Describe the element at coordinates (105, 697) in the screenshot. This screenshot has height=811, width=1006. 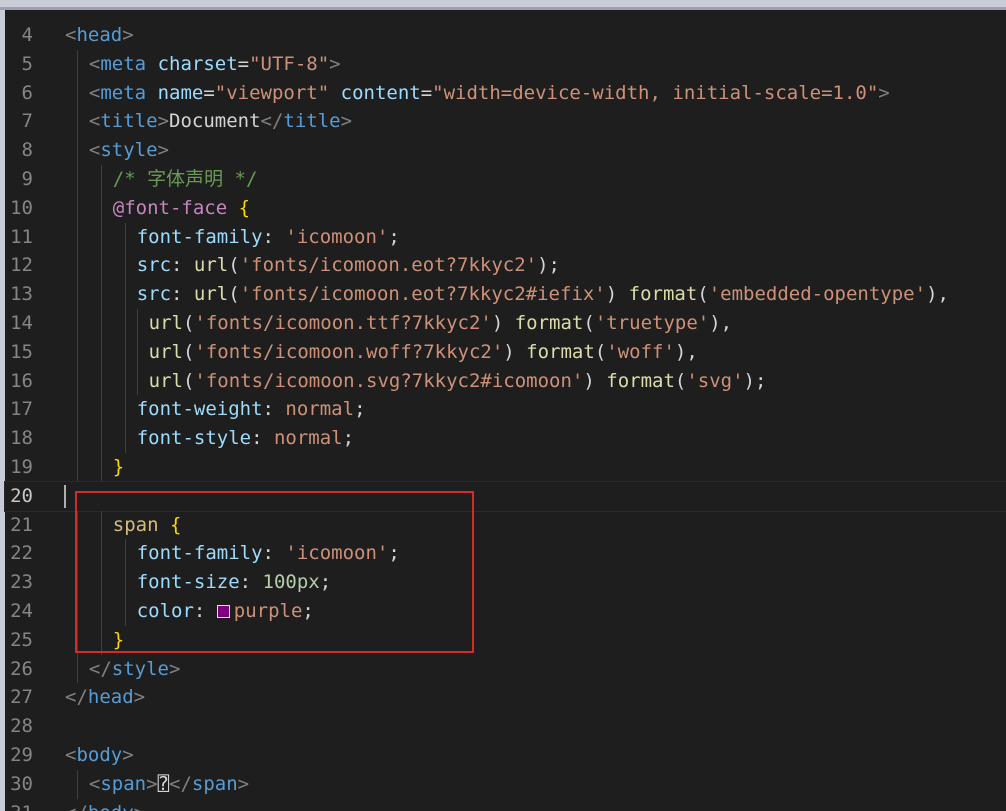
I see `code-text: </head>` at that location.